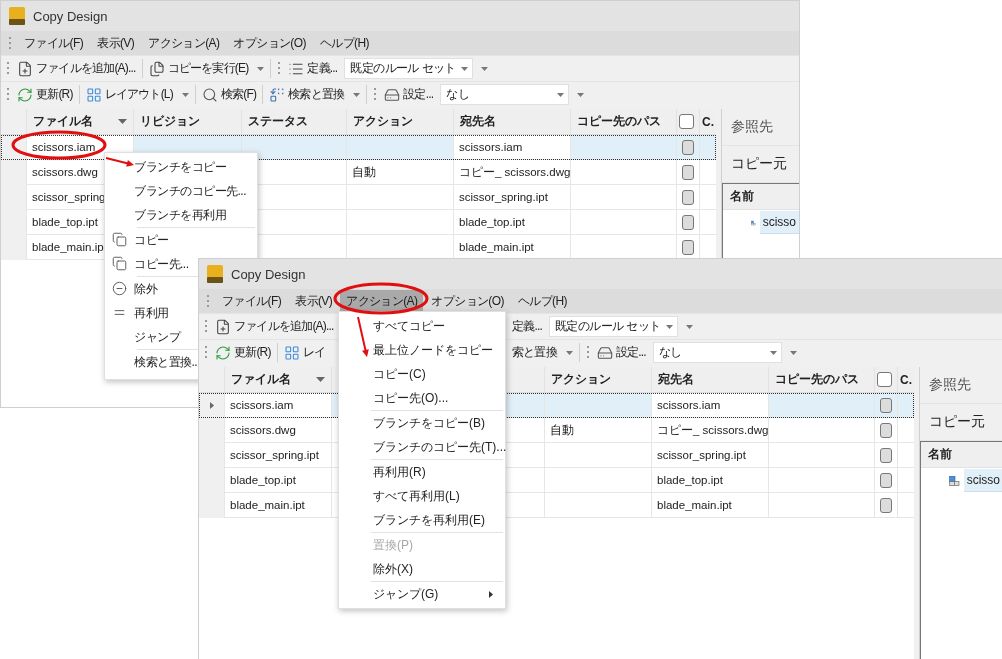 The height and width of the screenshot is (659, 1002). What do you see at coordinates (491, 594) in the screenshot?
I see `submenu-arrow-icon` at bounding box center [491, 594].